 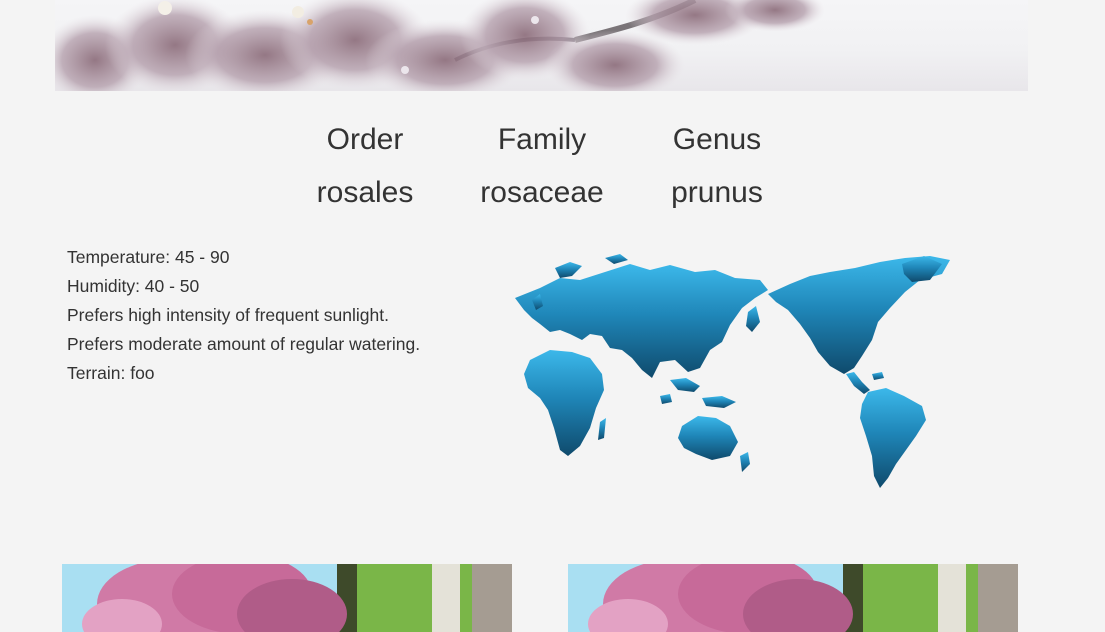 What do you see at coordinates (542, 139) in the screenshot?
I see `family-label: Family` at bounding box center [542, 139].